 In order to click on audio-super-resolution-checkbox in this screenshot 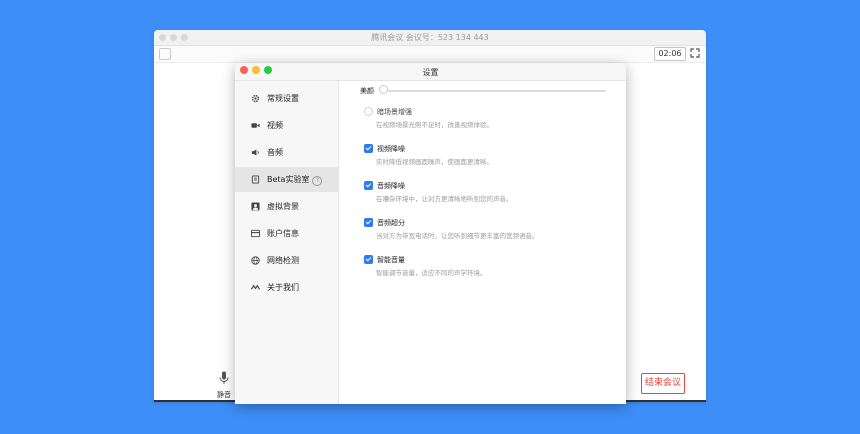, I will do `click(368, 222)`.